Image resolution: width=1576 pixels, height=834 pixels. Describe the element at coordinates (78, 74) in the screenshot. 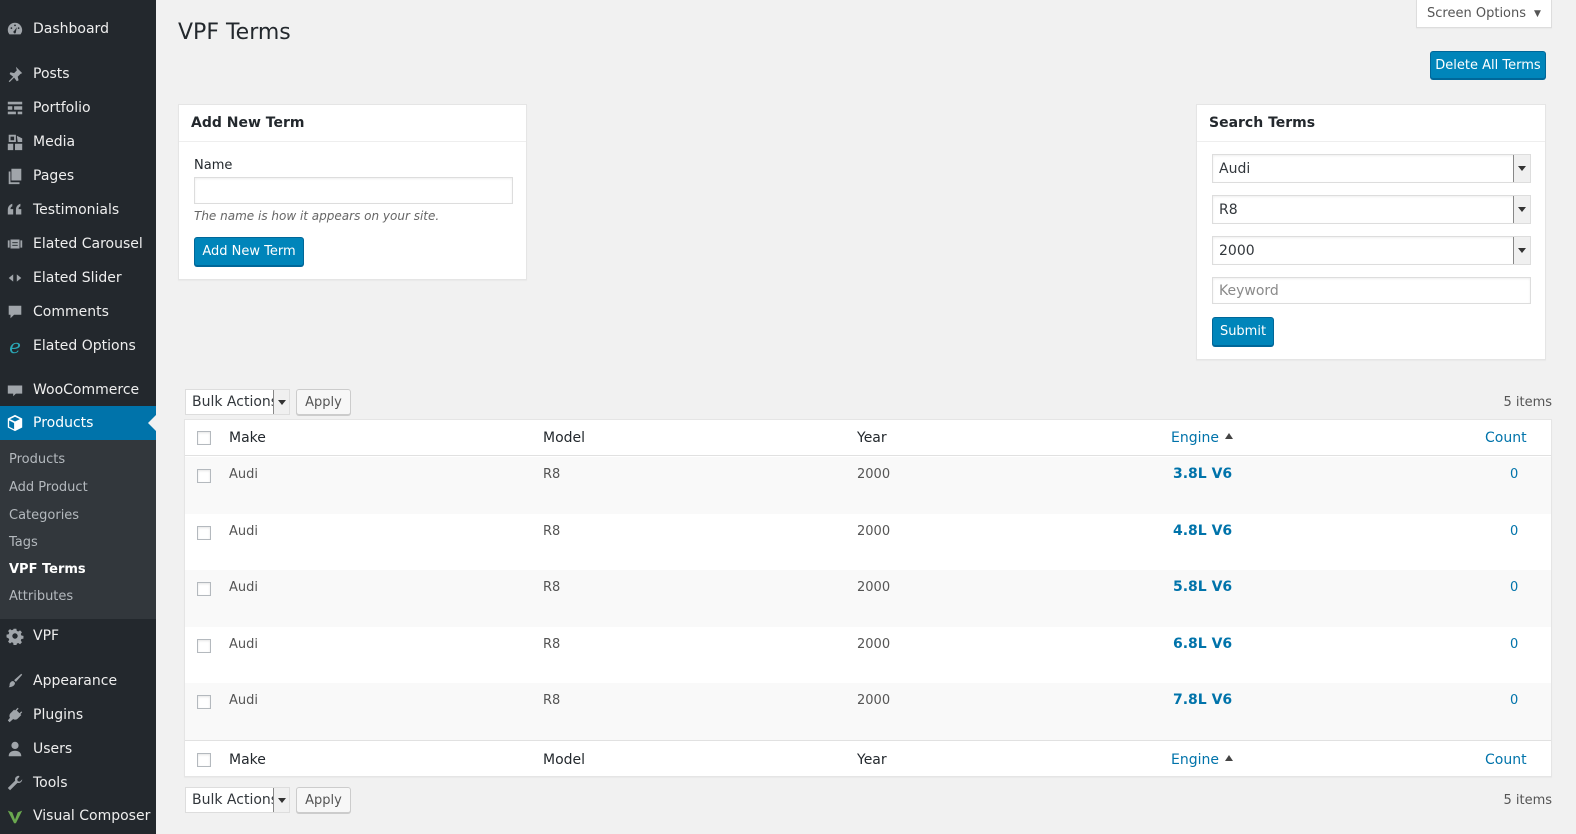

I see `sidebar-item-posts: Posts` at that location.